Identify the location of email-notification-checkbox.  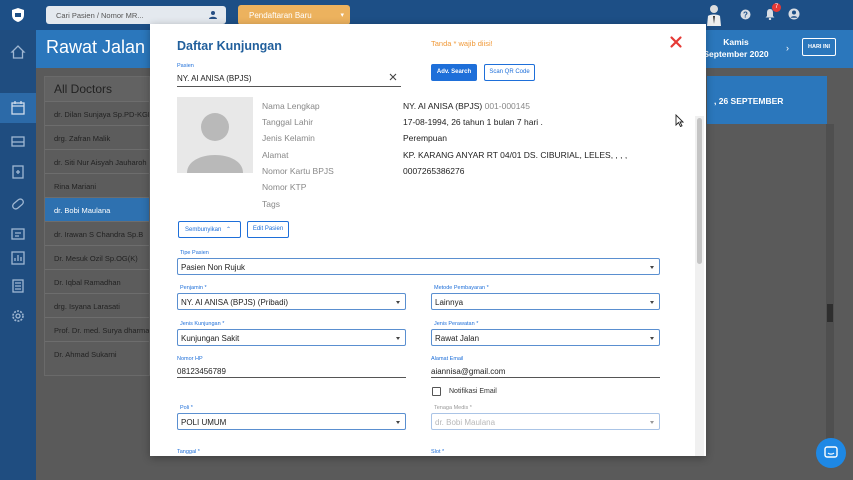
(436, 391).